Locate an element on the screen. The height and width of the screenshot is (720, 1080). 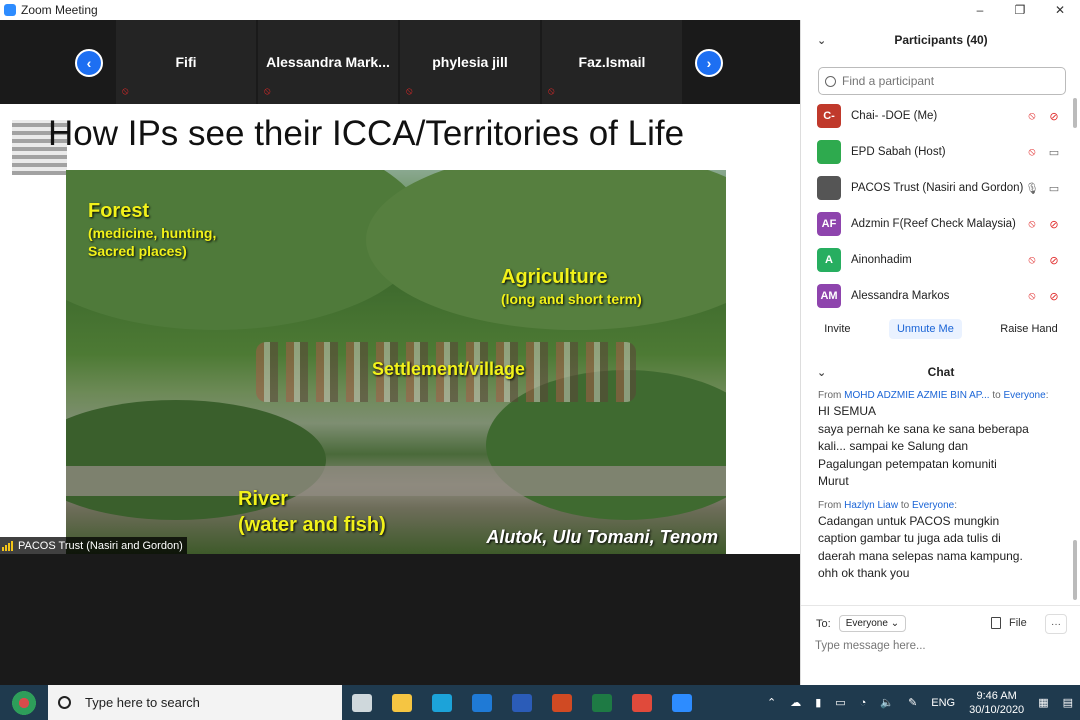
participant-row: C- Chai- -DOE (Me) ⦸ ⊘ is located at coordinates (936, 116).